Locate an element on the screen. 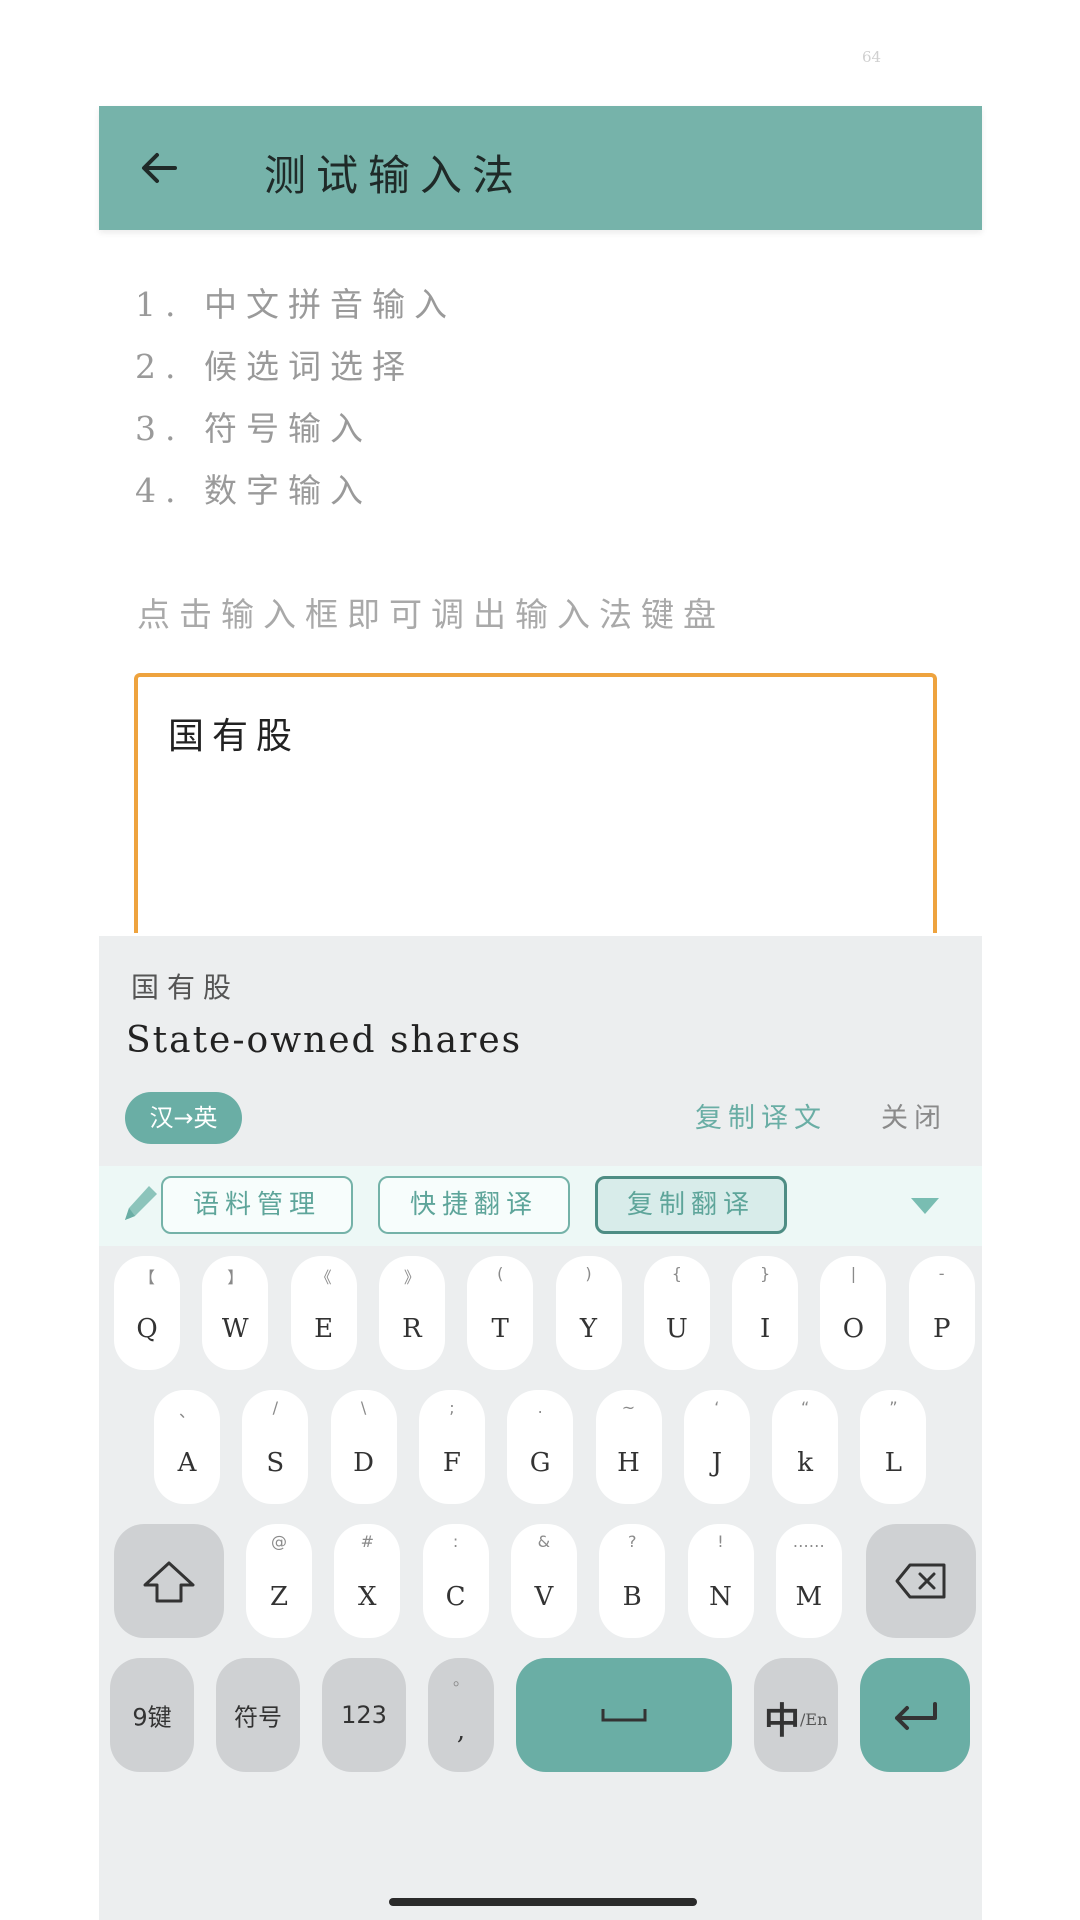 The image size is (1080, 1920). shift-key is located at coordinates (169, 1581).